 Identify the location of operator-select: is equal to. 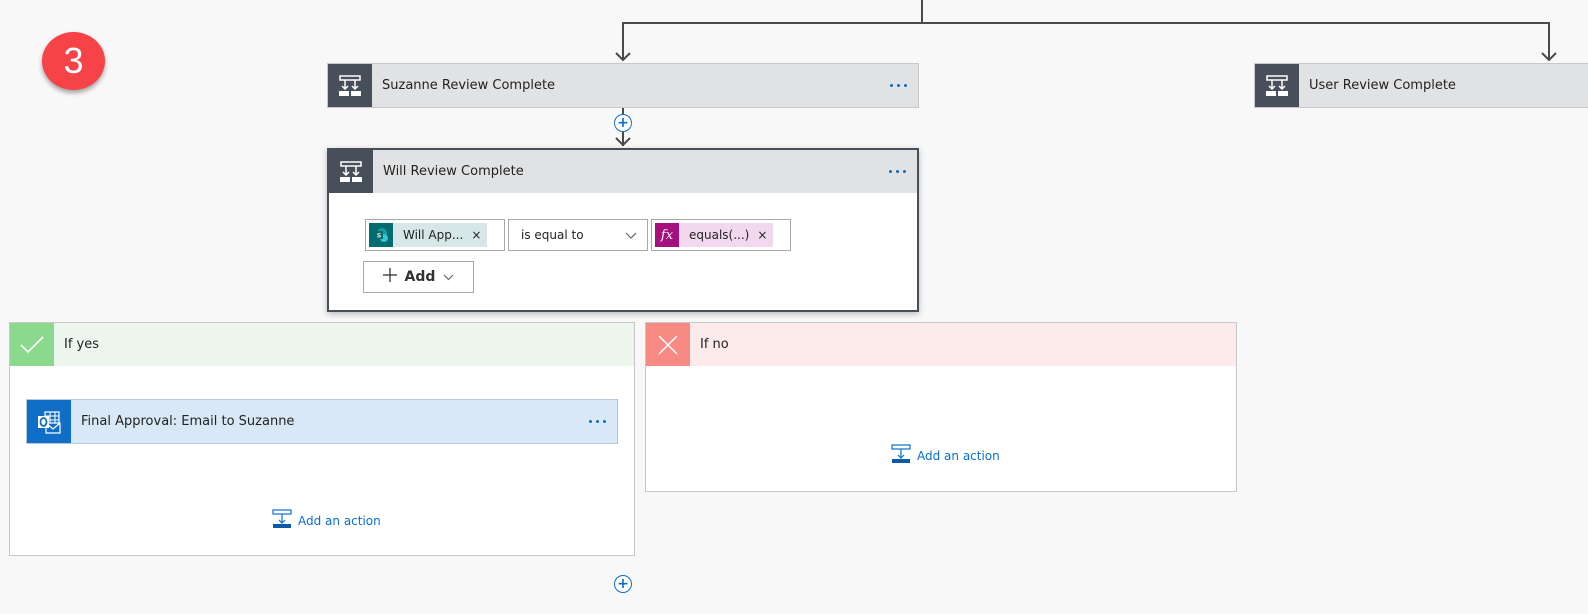
(578, 235).